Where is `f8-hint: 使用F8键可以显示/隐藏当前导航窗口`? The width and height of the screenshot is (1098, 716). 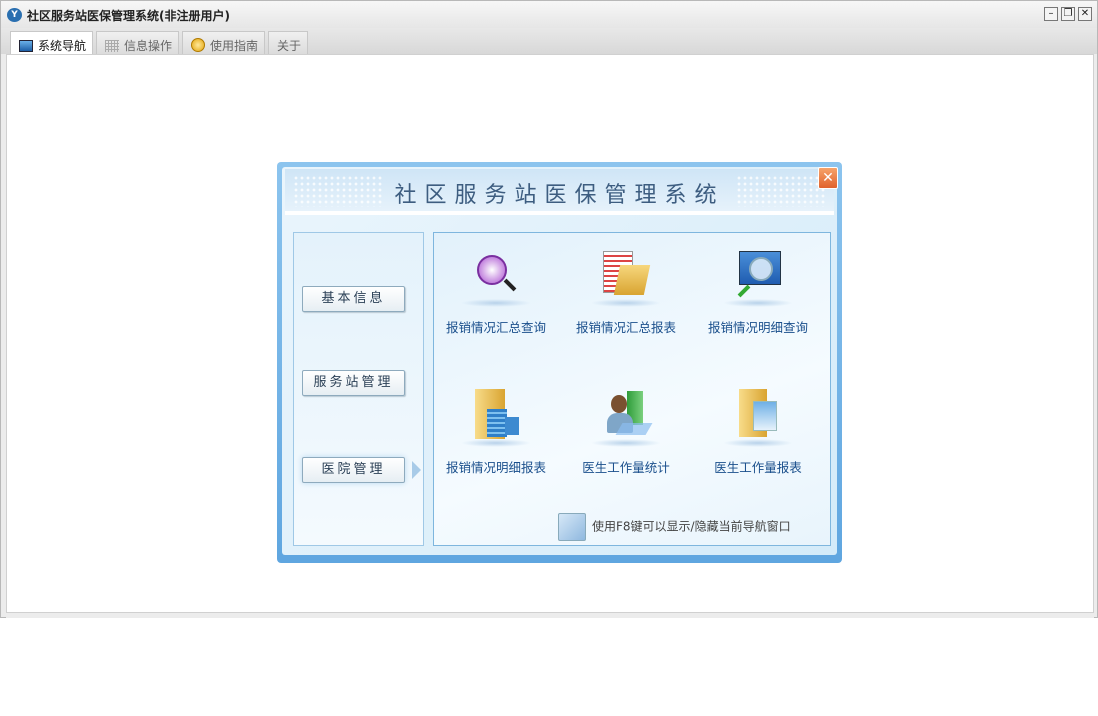 f8-hint: 使用F8键可以显示/隐藏当前导航窗口 is located at coordinates (674, 527).